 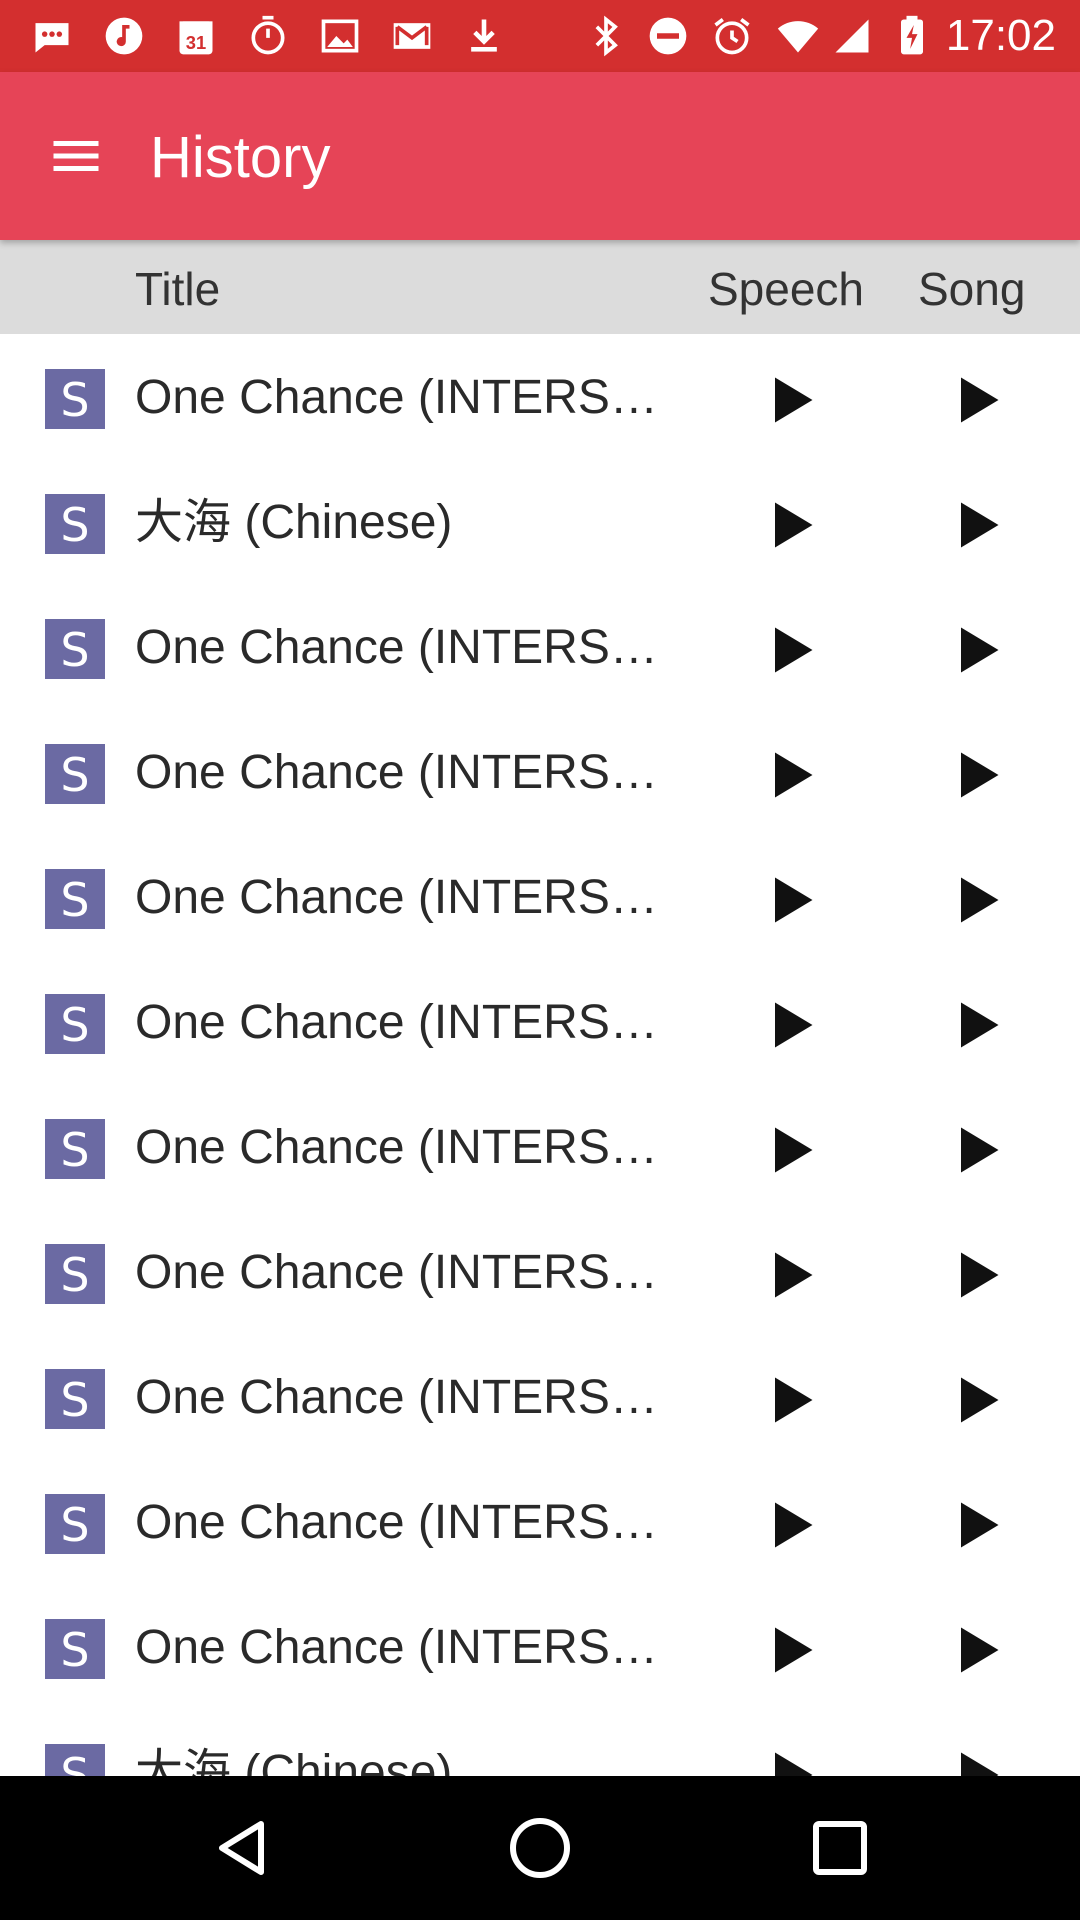 What do you see at coordinates (972, 289) in the screenshot?
I see `column-song: Song` at bounding box center [972, 289].